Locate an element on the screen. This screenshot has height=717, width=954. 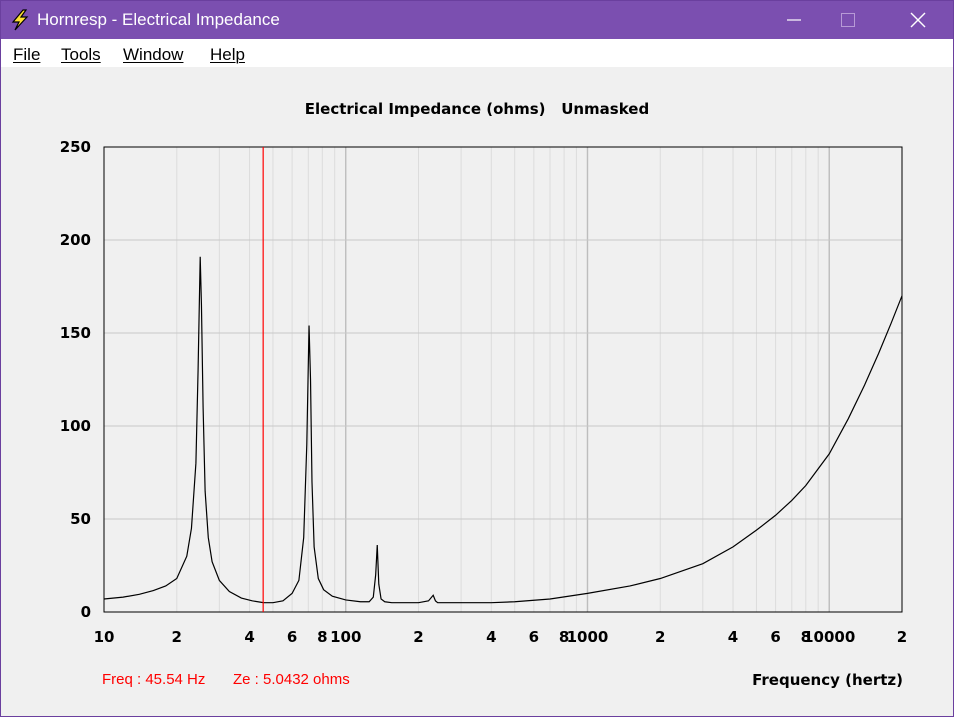
title-bar: Hornresp - Electrical Impedance is located at coordinates (477, 20).